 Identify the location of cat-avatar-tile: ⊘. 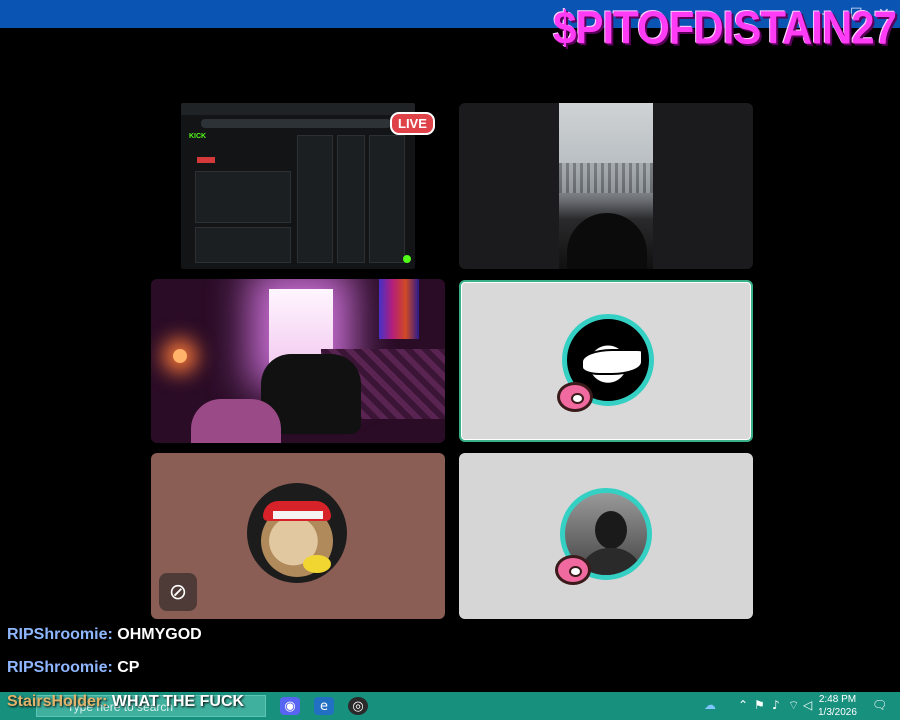
(298, 536).